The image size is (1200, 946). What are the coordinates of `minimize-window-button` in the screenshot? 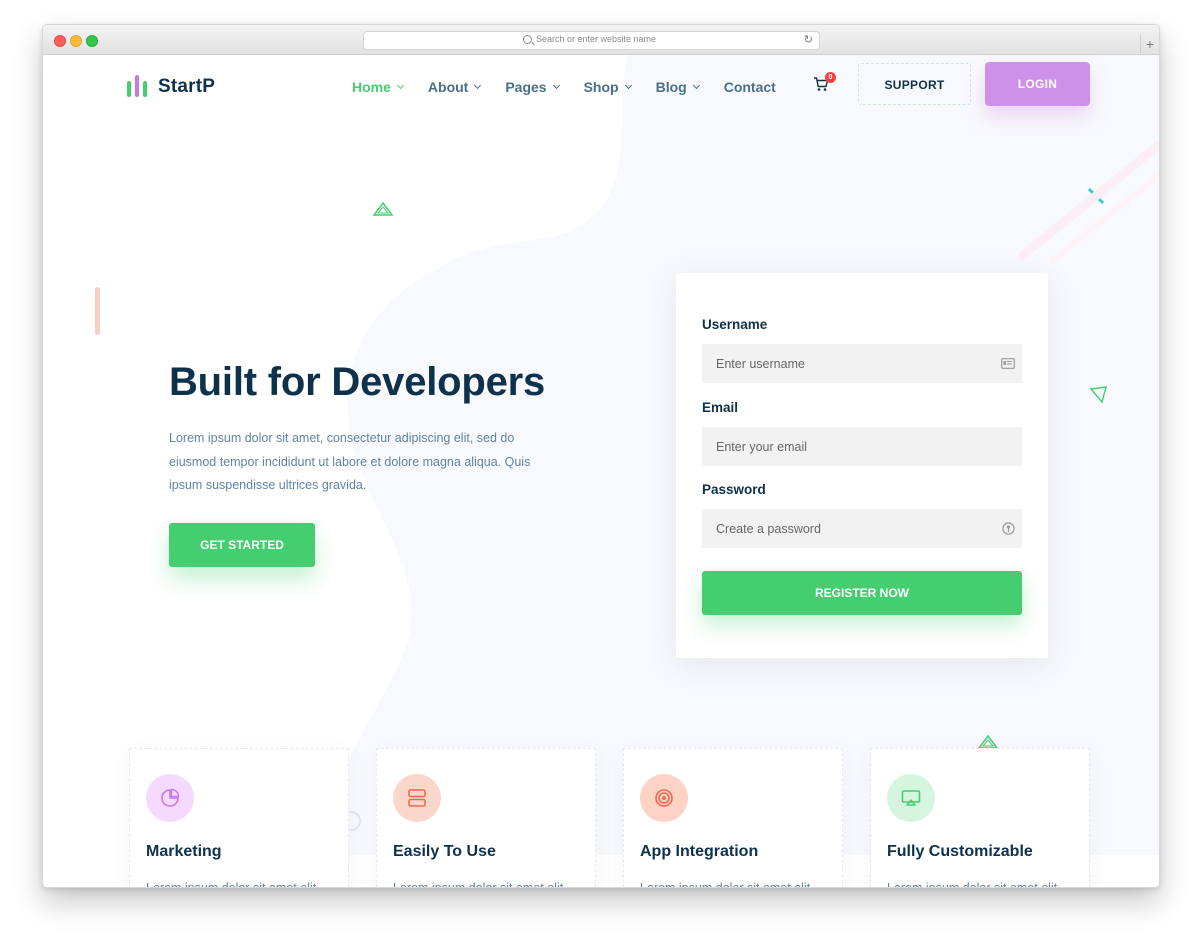 It's located at (76, 41).